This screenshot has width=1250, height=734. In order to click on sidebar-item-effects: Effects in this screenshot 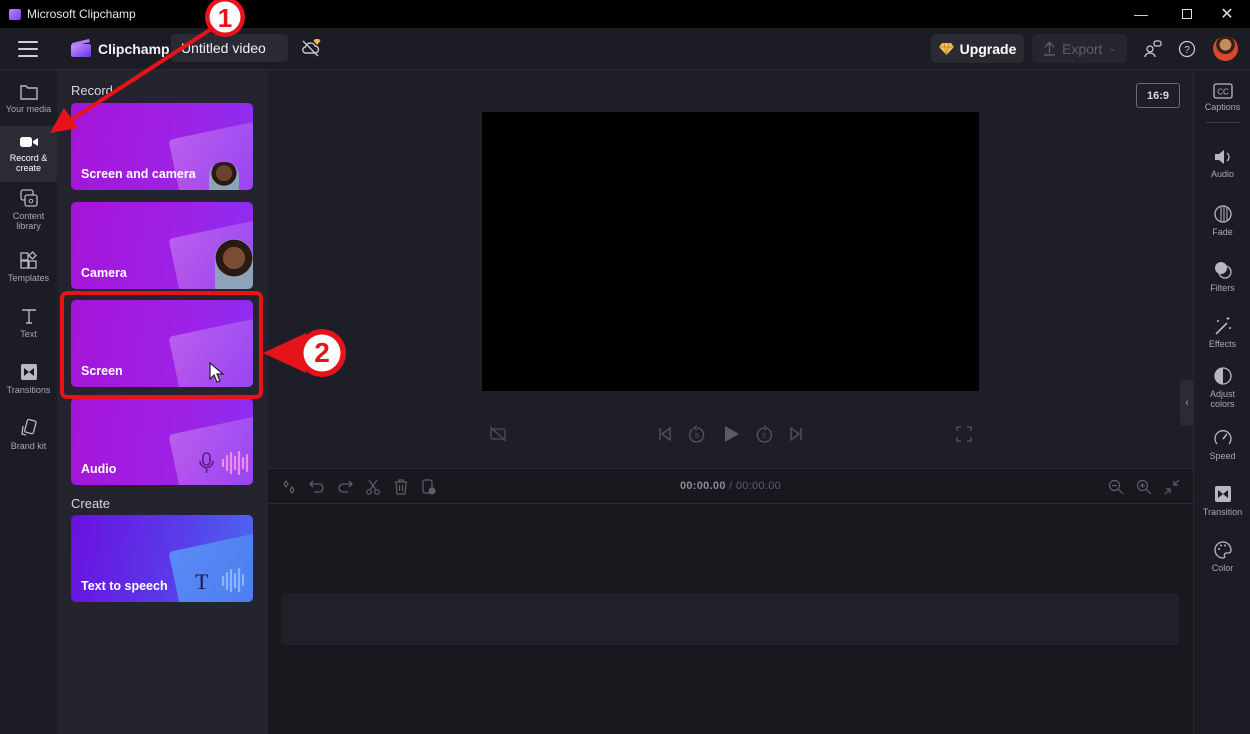, I will do `click(1222, 332)`.